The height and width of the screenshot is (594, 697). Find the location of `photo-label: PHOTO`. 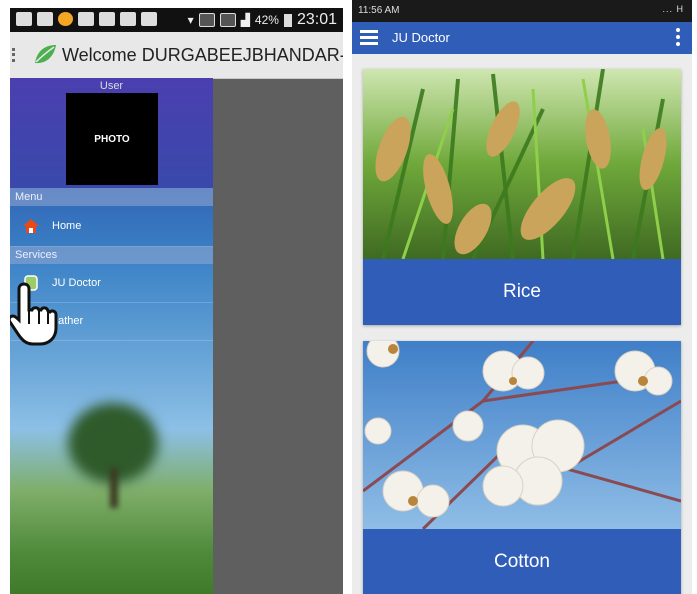

photo-label: PHOTO is located at coordinates (112, 139).